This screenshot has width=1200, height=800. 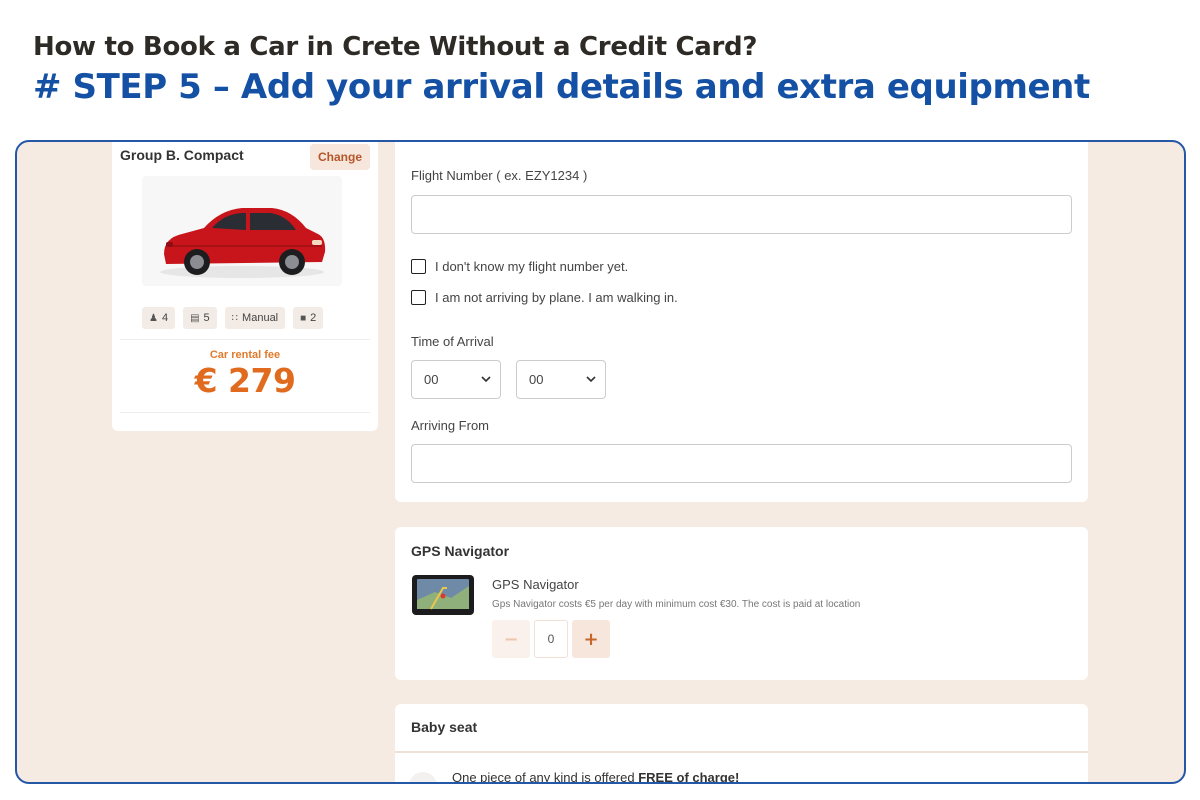 I want to click on arriving-from-input, so click(x=741, y=463).